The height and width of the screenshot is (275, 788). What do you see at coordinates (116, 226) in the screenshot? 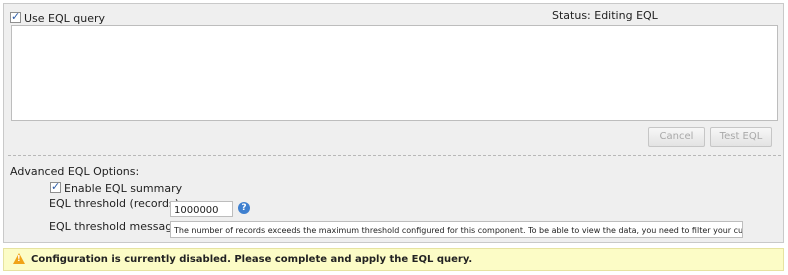
I see `threshold-message-label: EQL threshold message:` at bounding box center [116, 226].